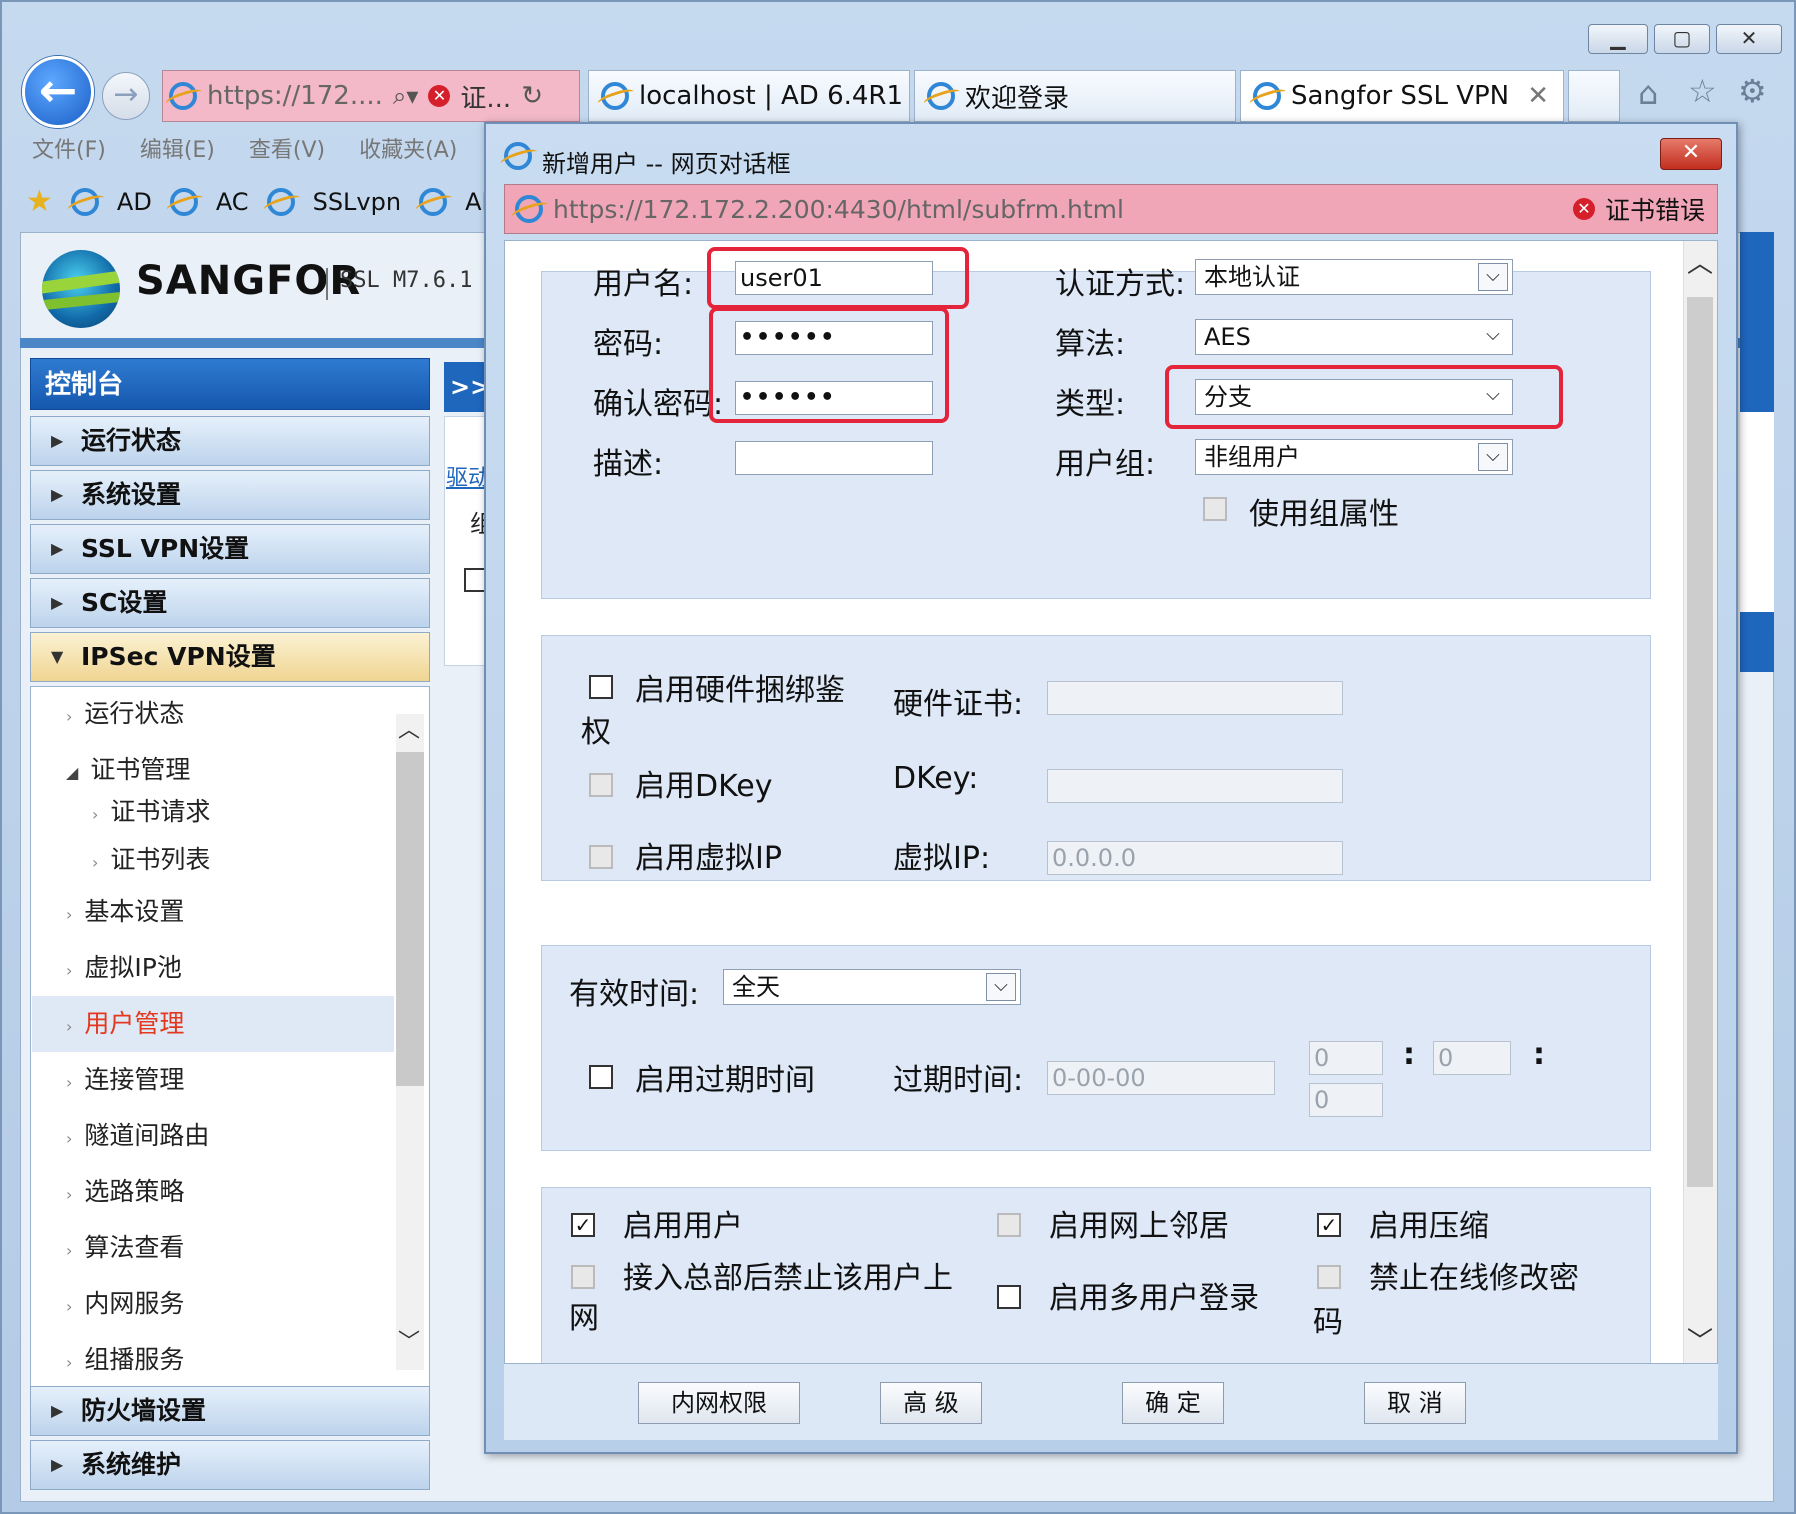 The width and height of the screenshot is (1796, 1514). Describe the element at coordinates (230, 1411) in the screenshot. I see `sidebar-item-firewall: ▶ 防火墙设置` at that location.